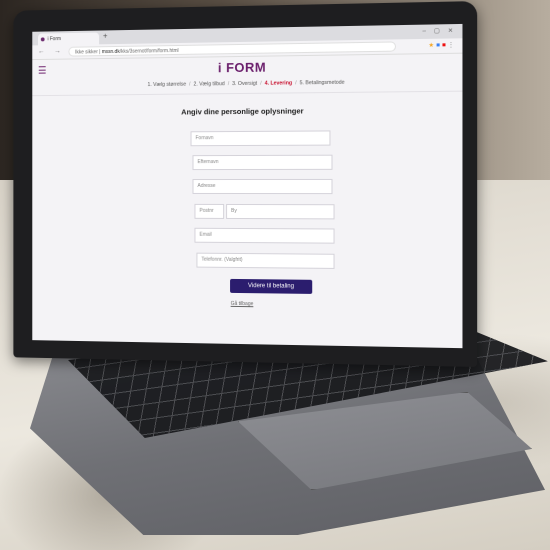 This screenshot has height=550, width=550. What do you see at coordinates (247, 93) in the screenshot?
I see `divider` at bounding box center [247, 93].